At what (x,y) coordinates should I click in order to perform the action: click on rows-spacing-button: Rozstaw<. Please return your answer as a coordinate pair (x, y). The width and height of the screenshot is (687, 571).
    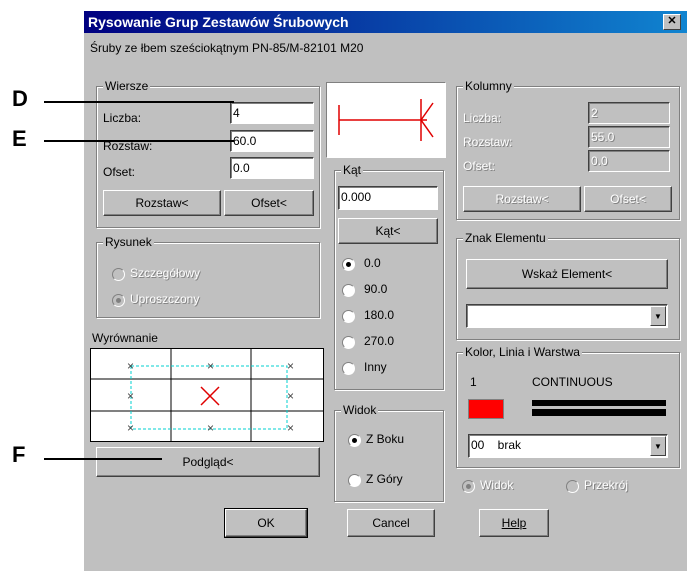
    Looking at the image, I should click on (162, 203).